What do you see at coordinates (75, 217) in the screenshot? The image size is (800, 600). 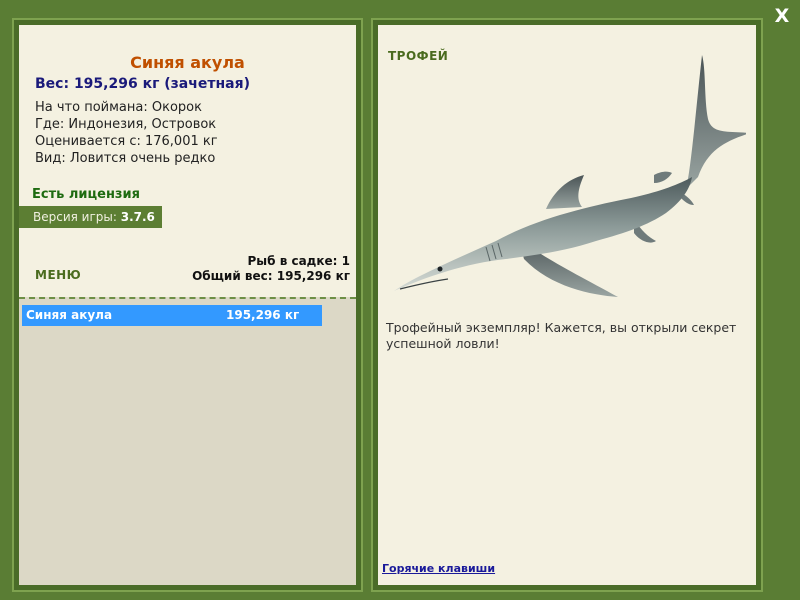 I see `version-label: Версия игры:` at bounding box center [75, 217].